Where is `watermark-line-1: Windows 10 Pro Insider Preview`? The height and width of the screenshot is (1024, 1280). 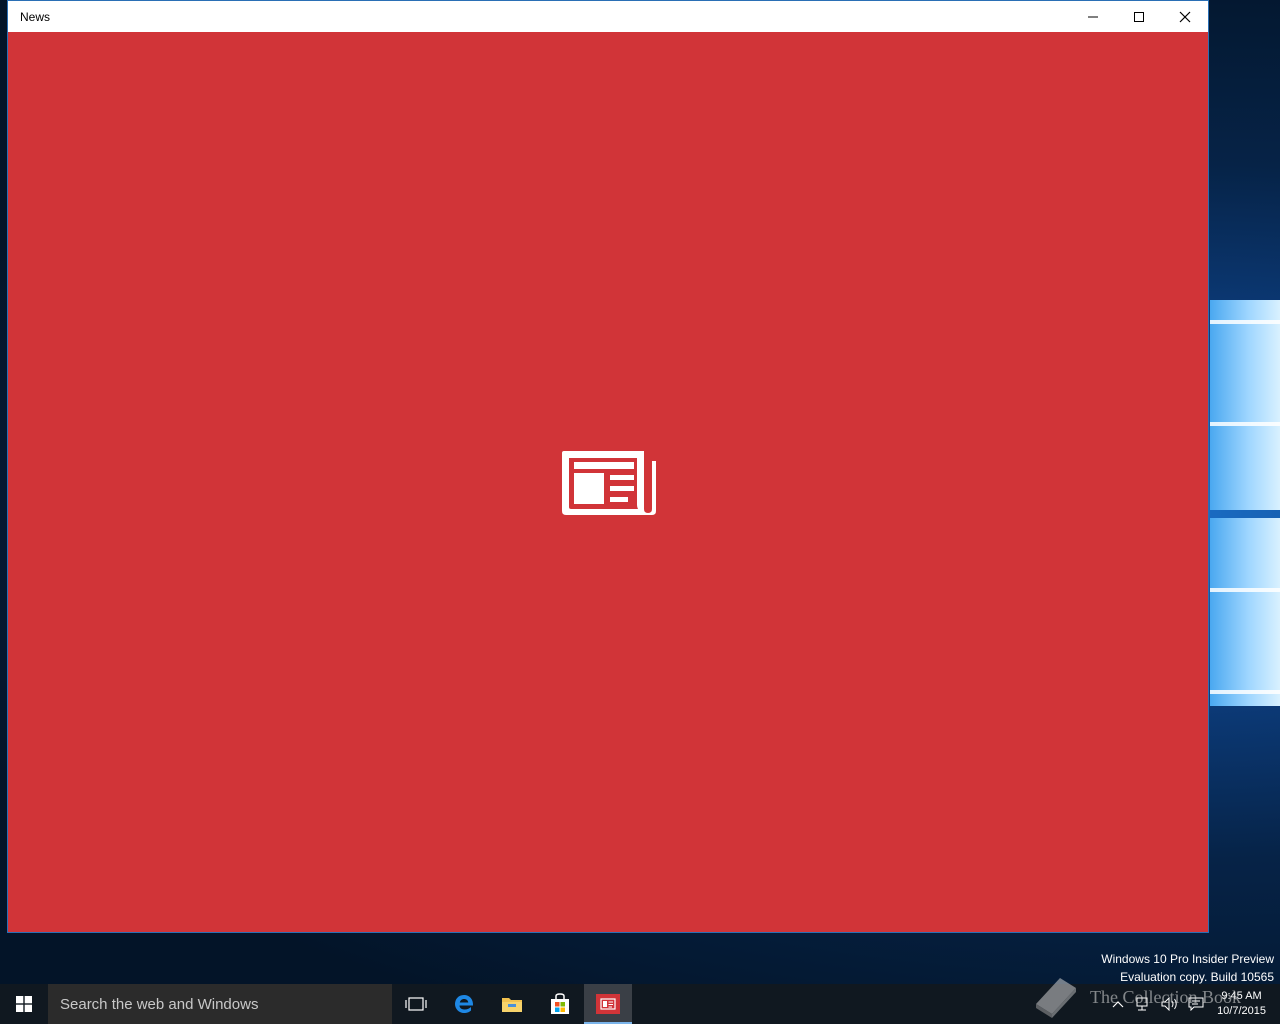 watermark-line-1: Windows 10 Pro Insider Preview is located at coordinates (1187, 959).